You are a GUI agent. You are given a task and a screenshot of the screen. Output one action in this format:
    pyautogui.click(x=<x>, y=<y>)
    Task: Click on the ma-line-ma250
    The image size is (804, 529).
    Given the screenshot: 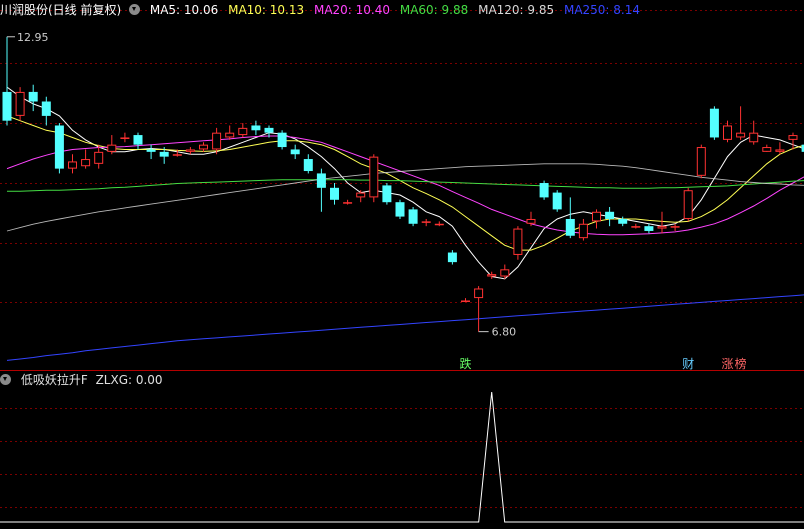 What is the action you would take?
    pyautogui.click(x=405, y=327)
    